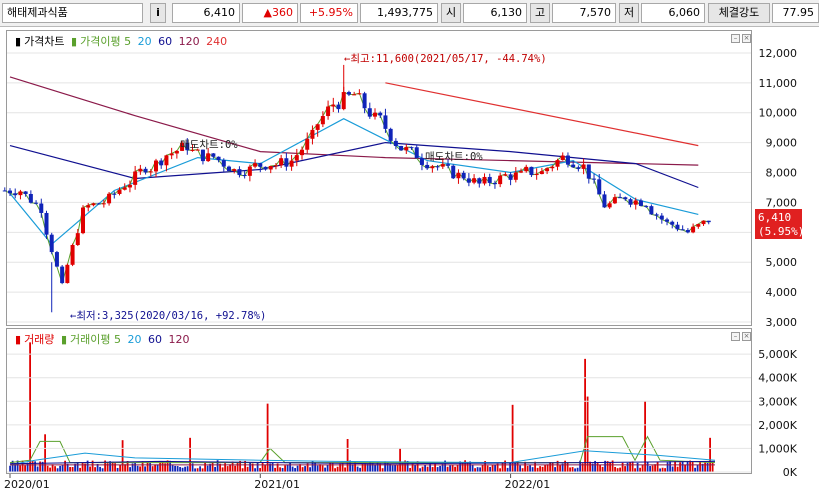 This screenshot has height=491, width=819. What do you see at coordinates (399, 13) in the screenshot?
I see `volume-value: 1,493,775` at bounding box center [399, 13].